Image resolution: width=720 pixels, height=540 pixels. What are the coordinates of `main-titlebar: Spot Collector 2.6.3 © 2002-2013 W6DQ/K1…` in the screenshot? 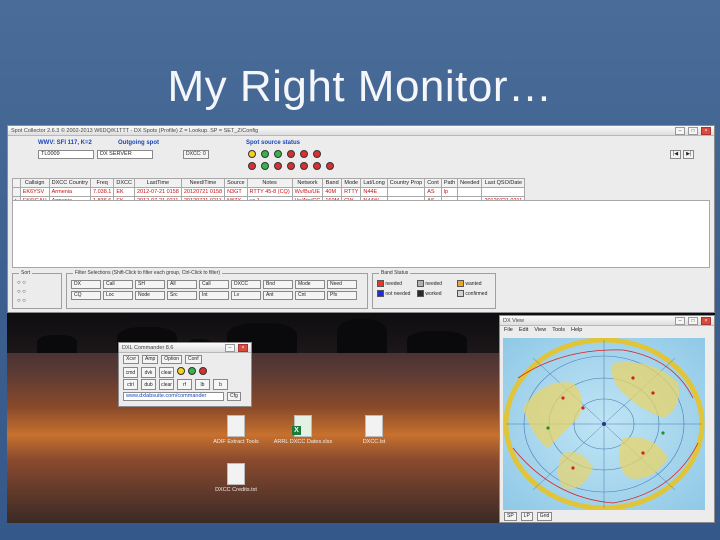 It's located at (361, 131).